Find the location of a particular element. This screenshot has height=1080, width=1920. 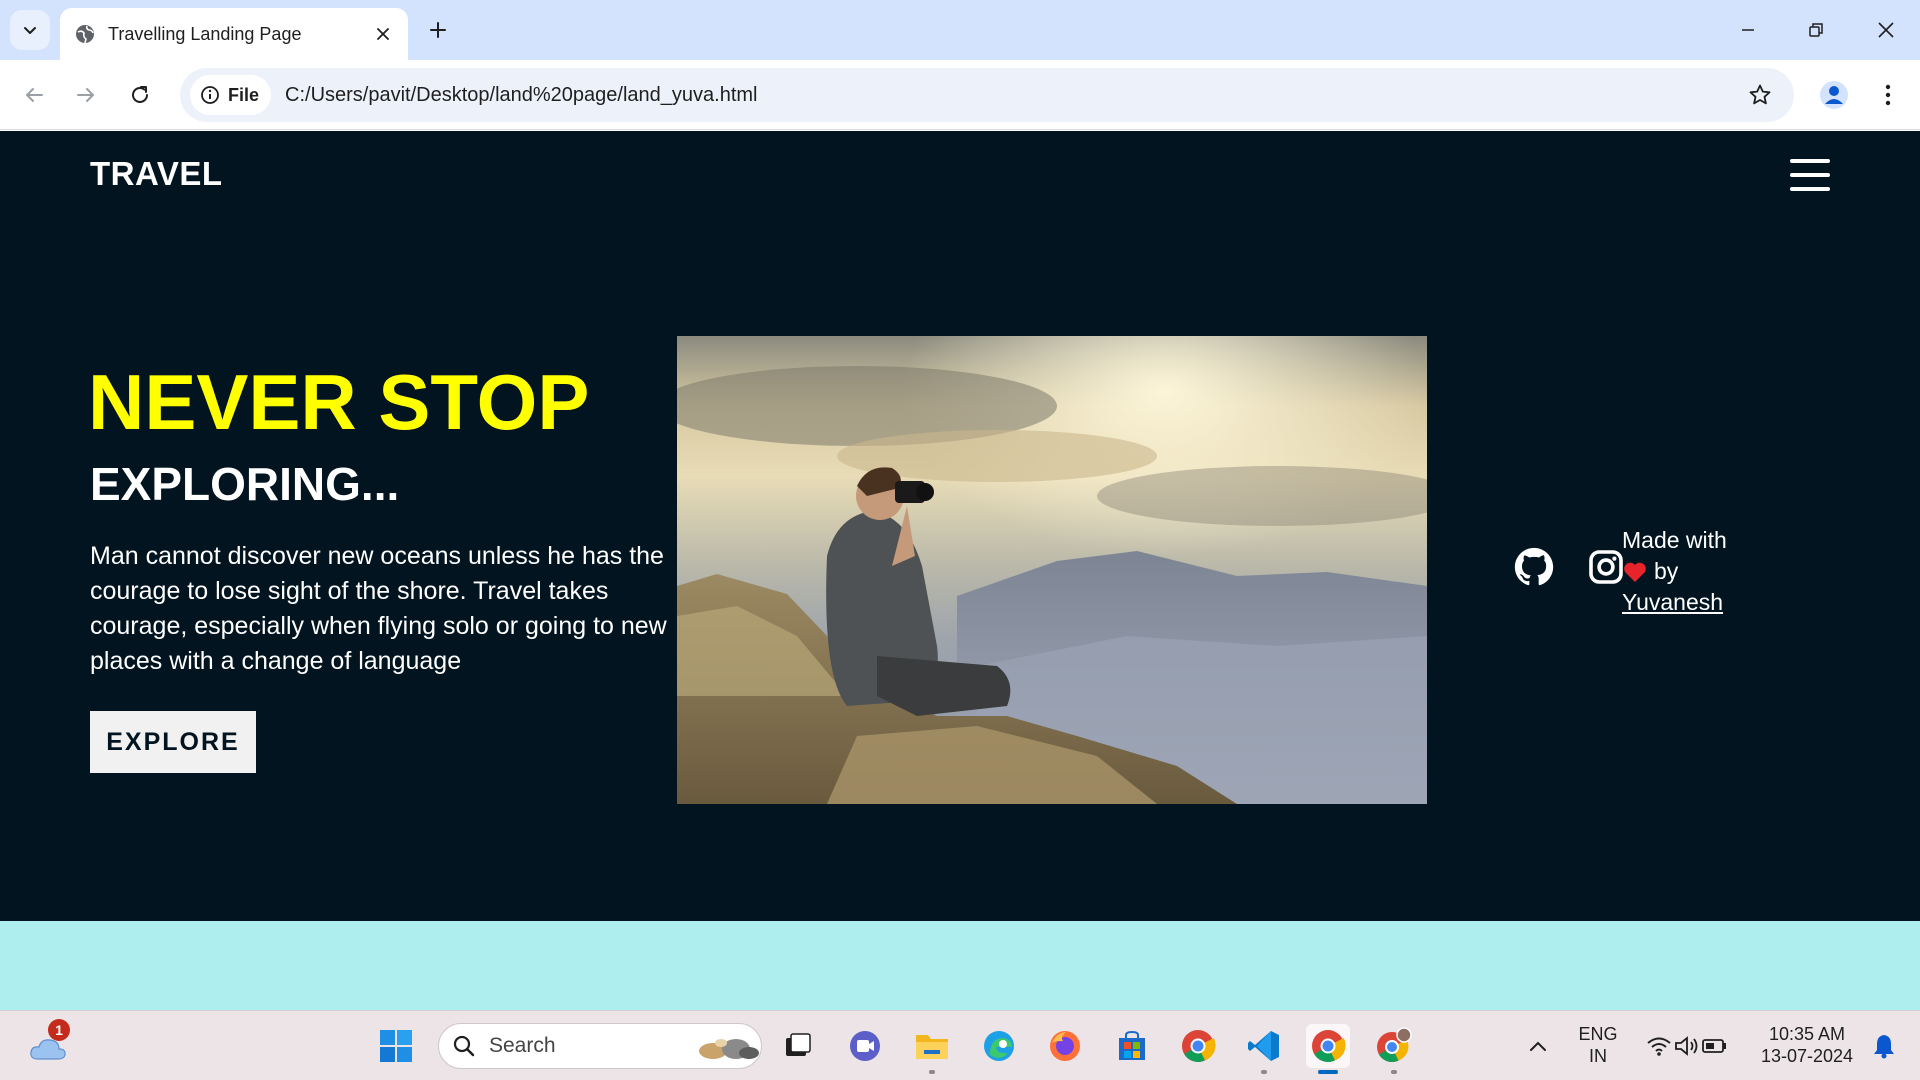

restore-icon is located at coordinates (1816, 30).